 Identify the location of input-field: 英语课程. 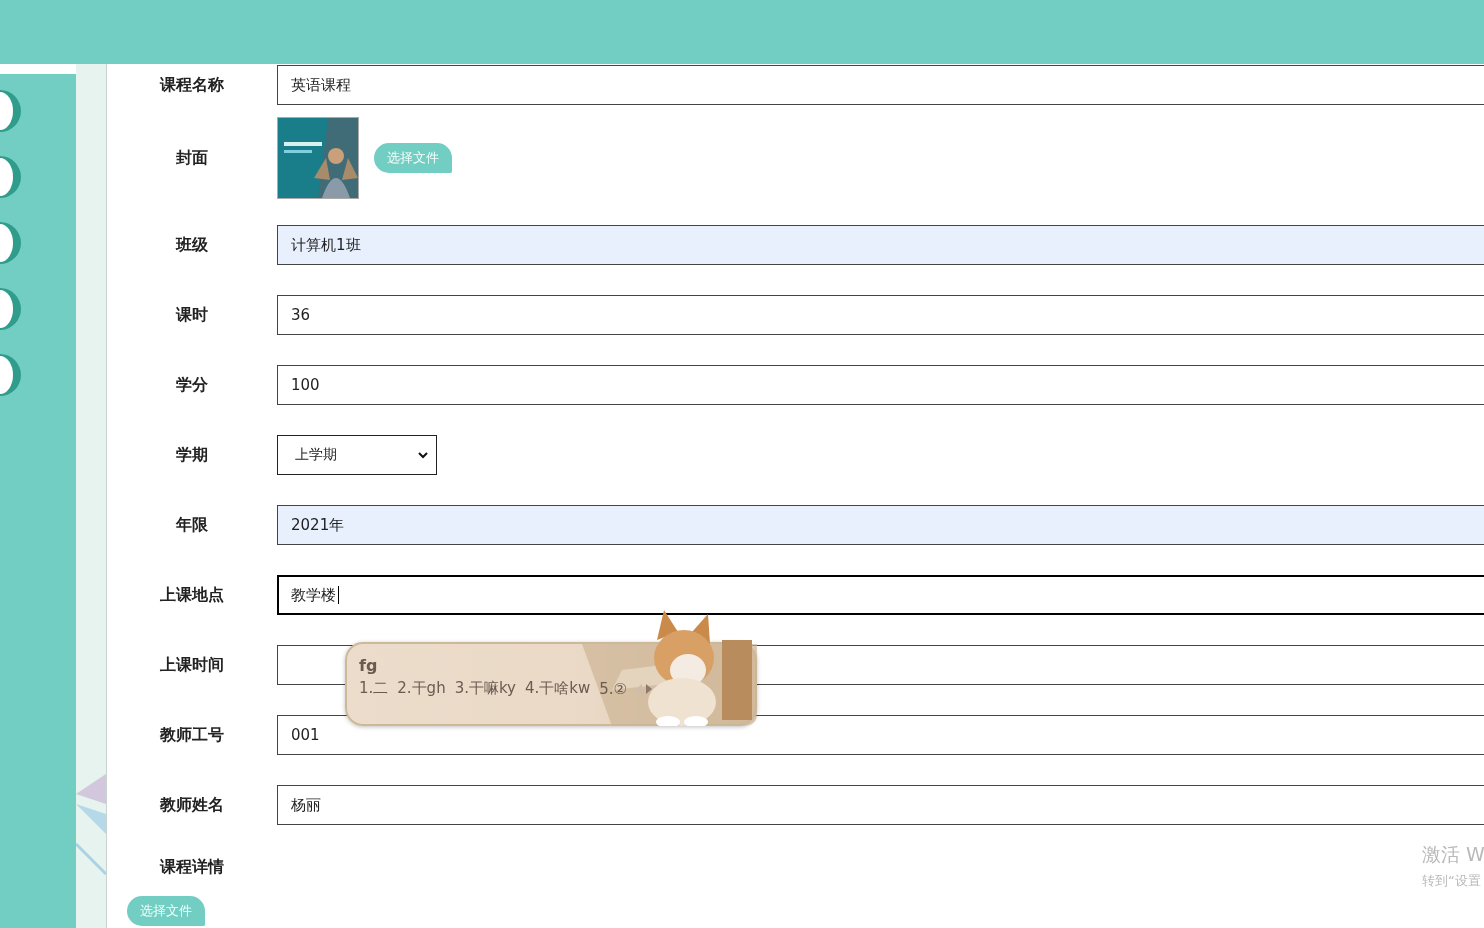
(880, 85).